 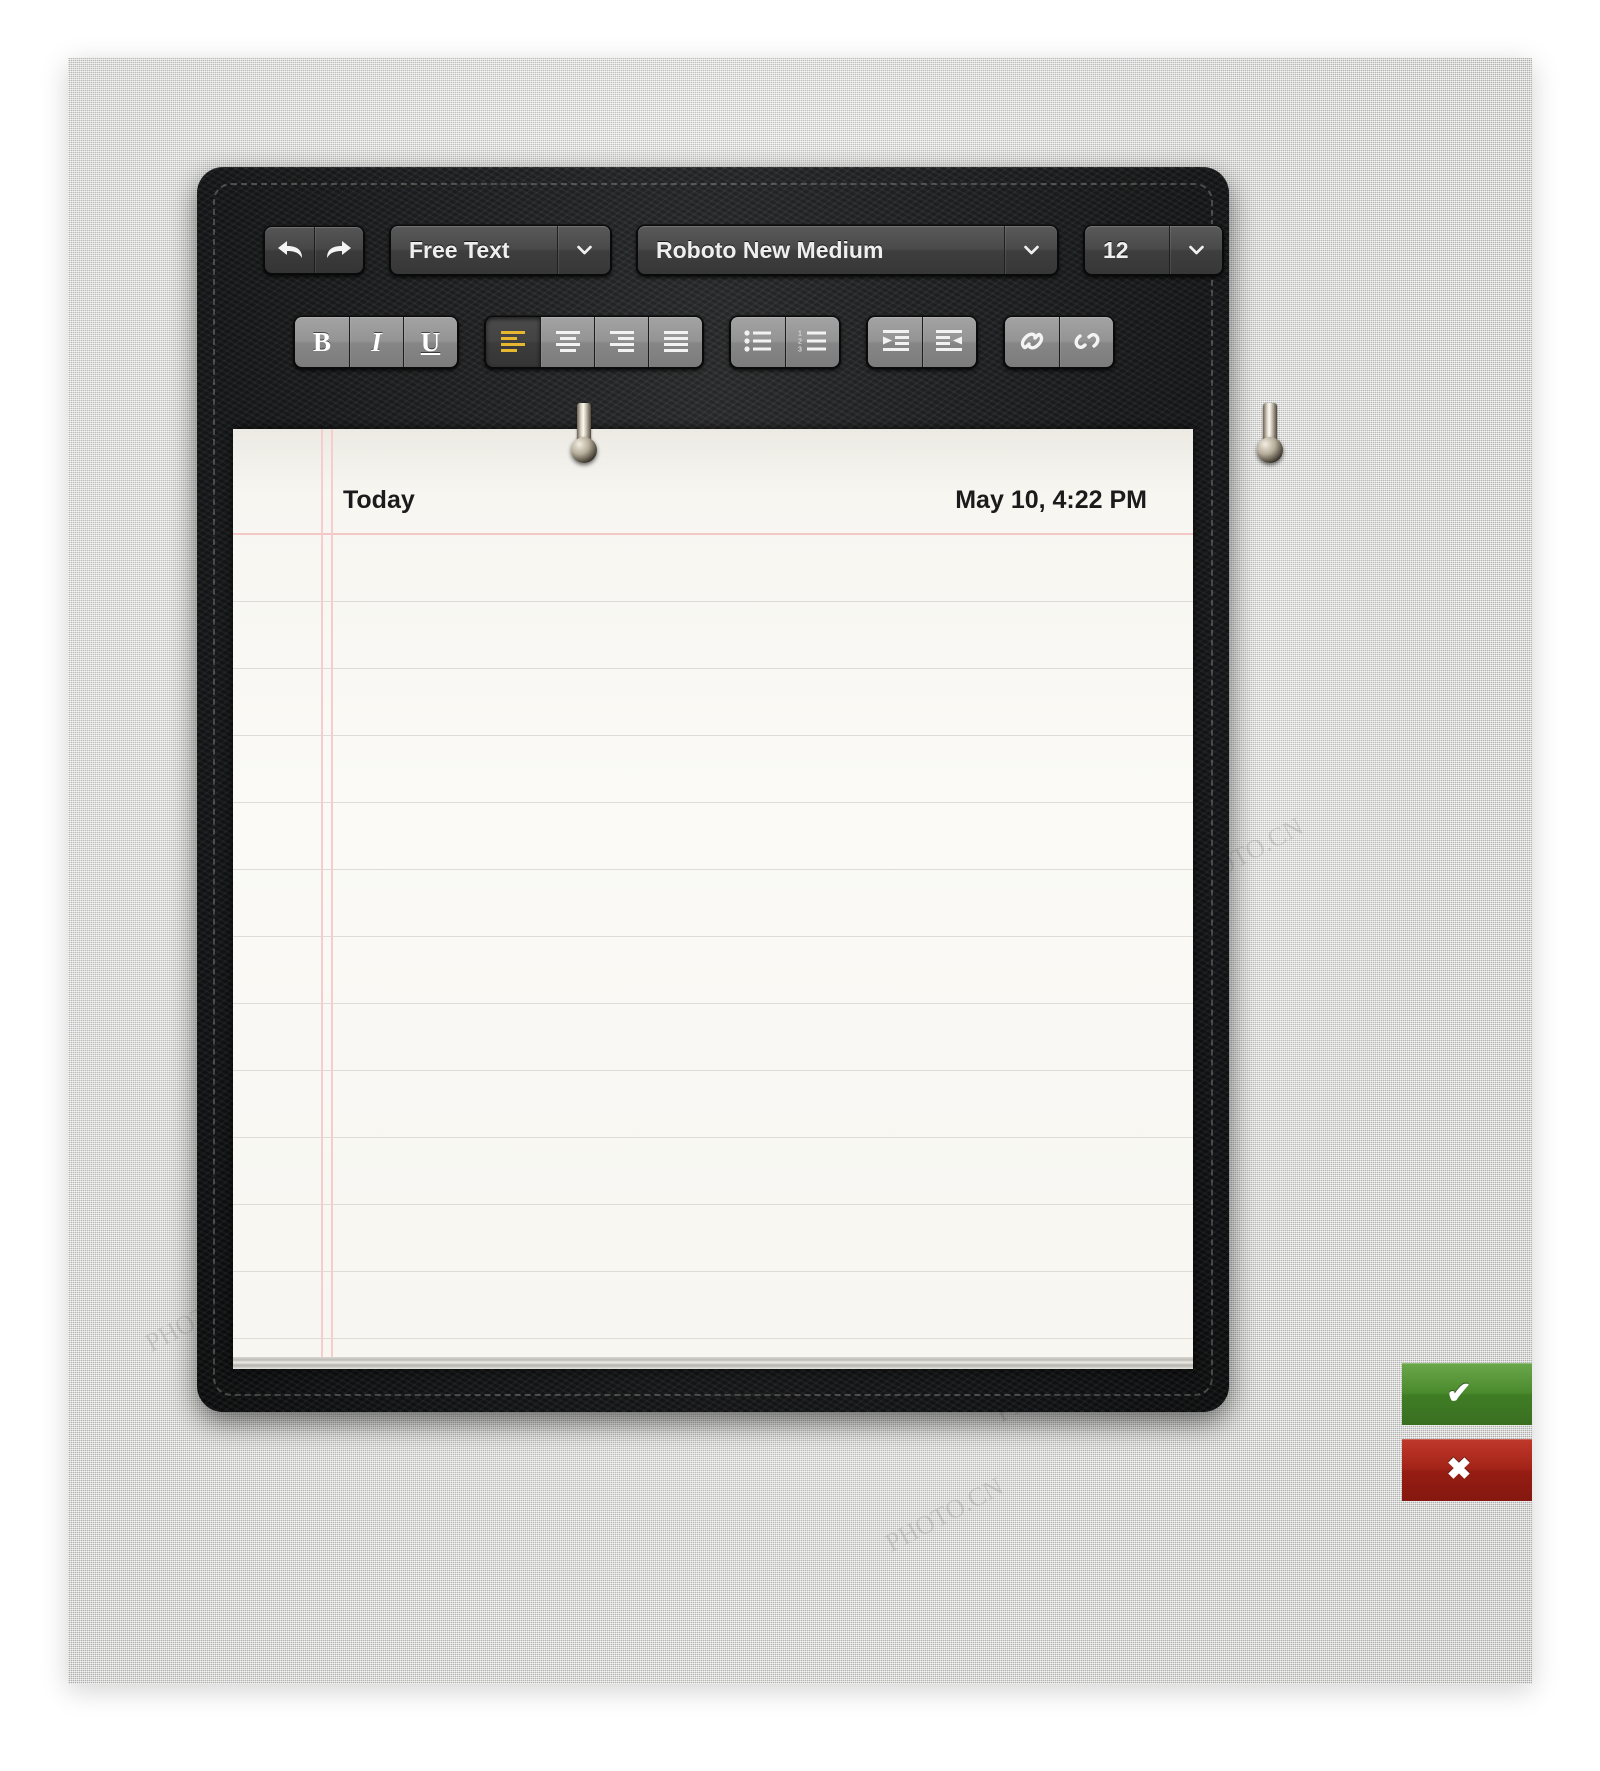 I want to click on redo-button, so click(x=338, y=250).